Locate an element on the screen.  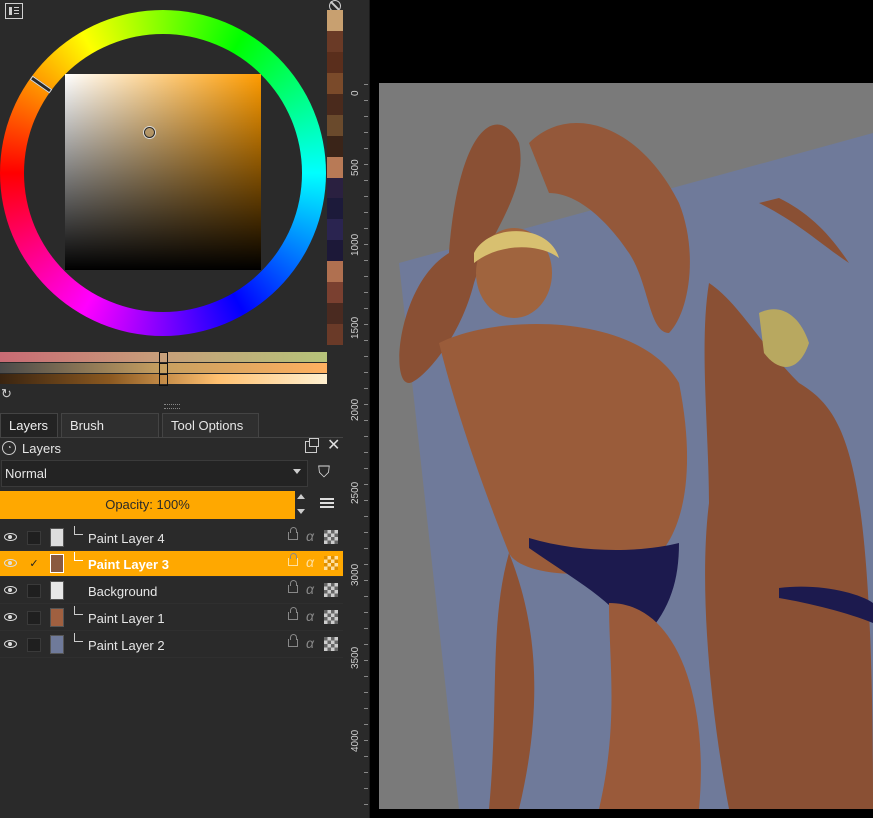
ruler-label: 500 is located at coordinates (355, 167).